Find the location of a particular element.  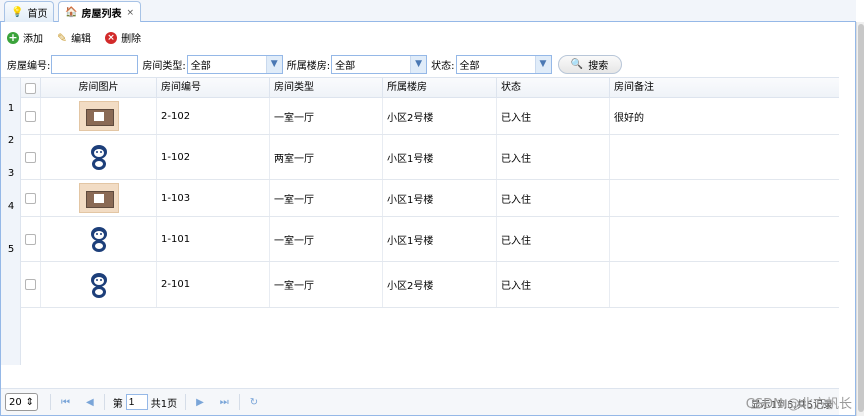

header-note: 房间备注 is located at coordinates (724, 88).